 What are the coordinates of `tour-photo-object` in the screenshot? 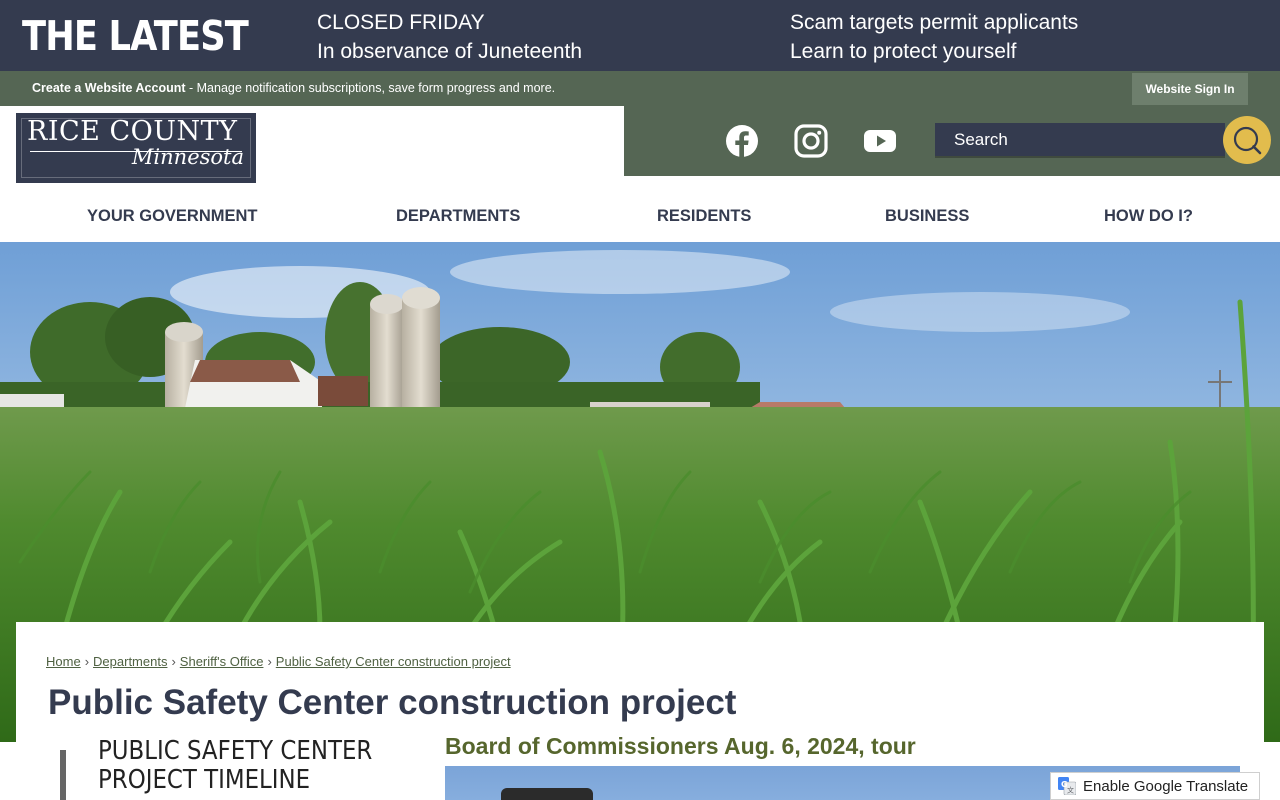 It's located at (547, 794).